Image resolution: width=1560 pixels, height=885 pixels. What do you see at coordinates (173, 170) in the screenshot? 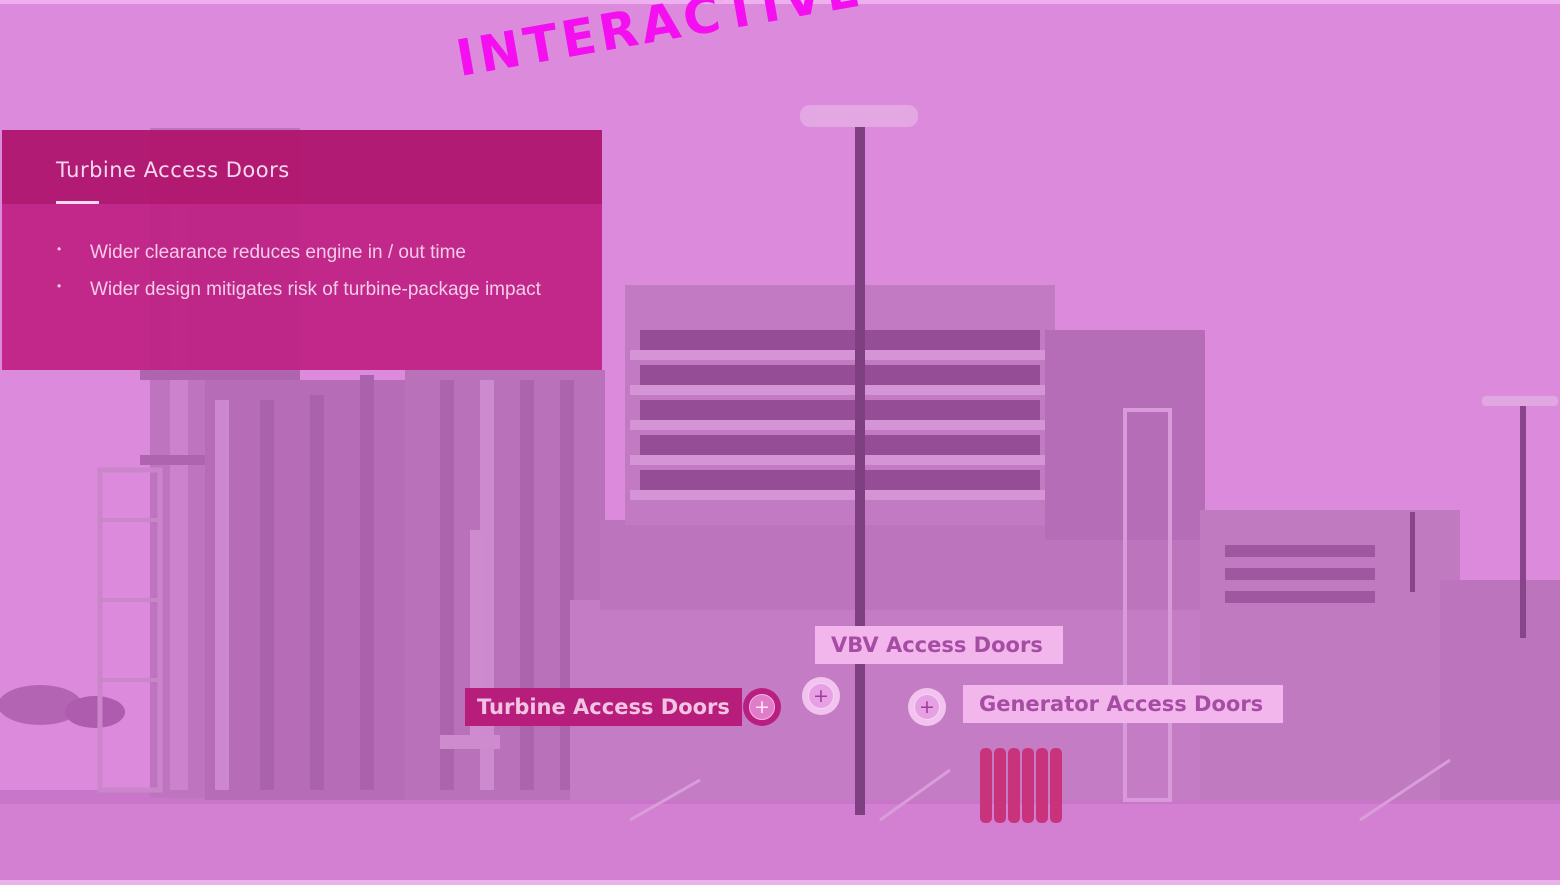
I see `info-panel-title: Turbine Access Doors` at bounding box center [173, 170].